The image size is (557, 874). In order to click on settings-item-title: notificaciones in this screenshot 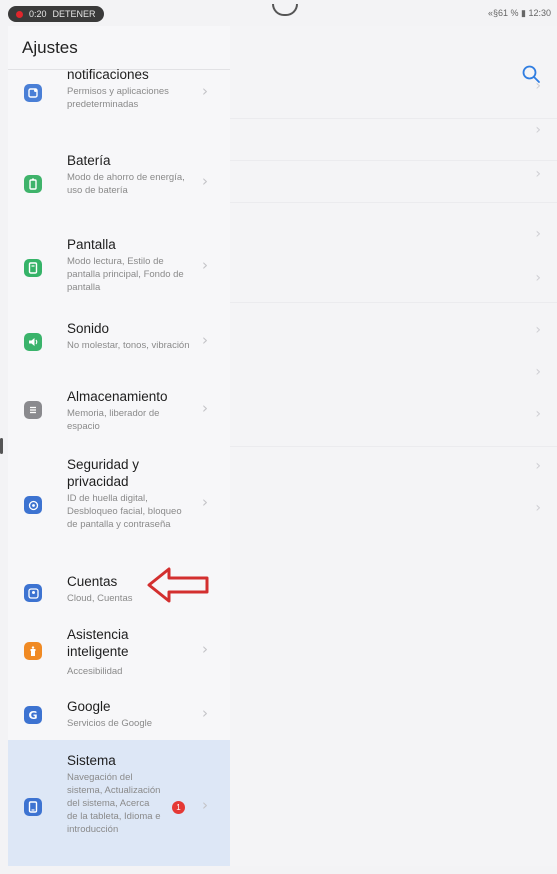, I will do `click(108, 74)`.